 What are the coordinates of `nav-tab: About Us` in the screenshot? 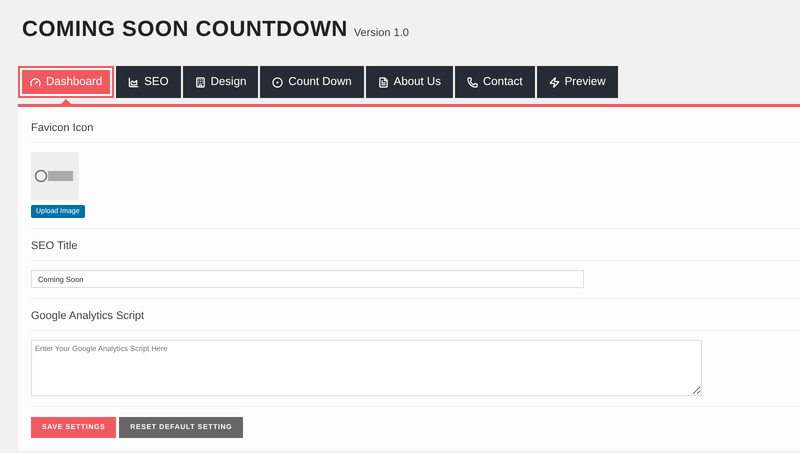 It's located at (409, 82).